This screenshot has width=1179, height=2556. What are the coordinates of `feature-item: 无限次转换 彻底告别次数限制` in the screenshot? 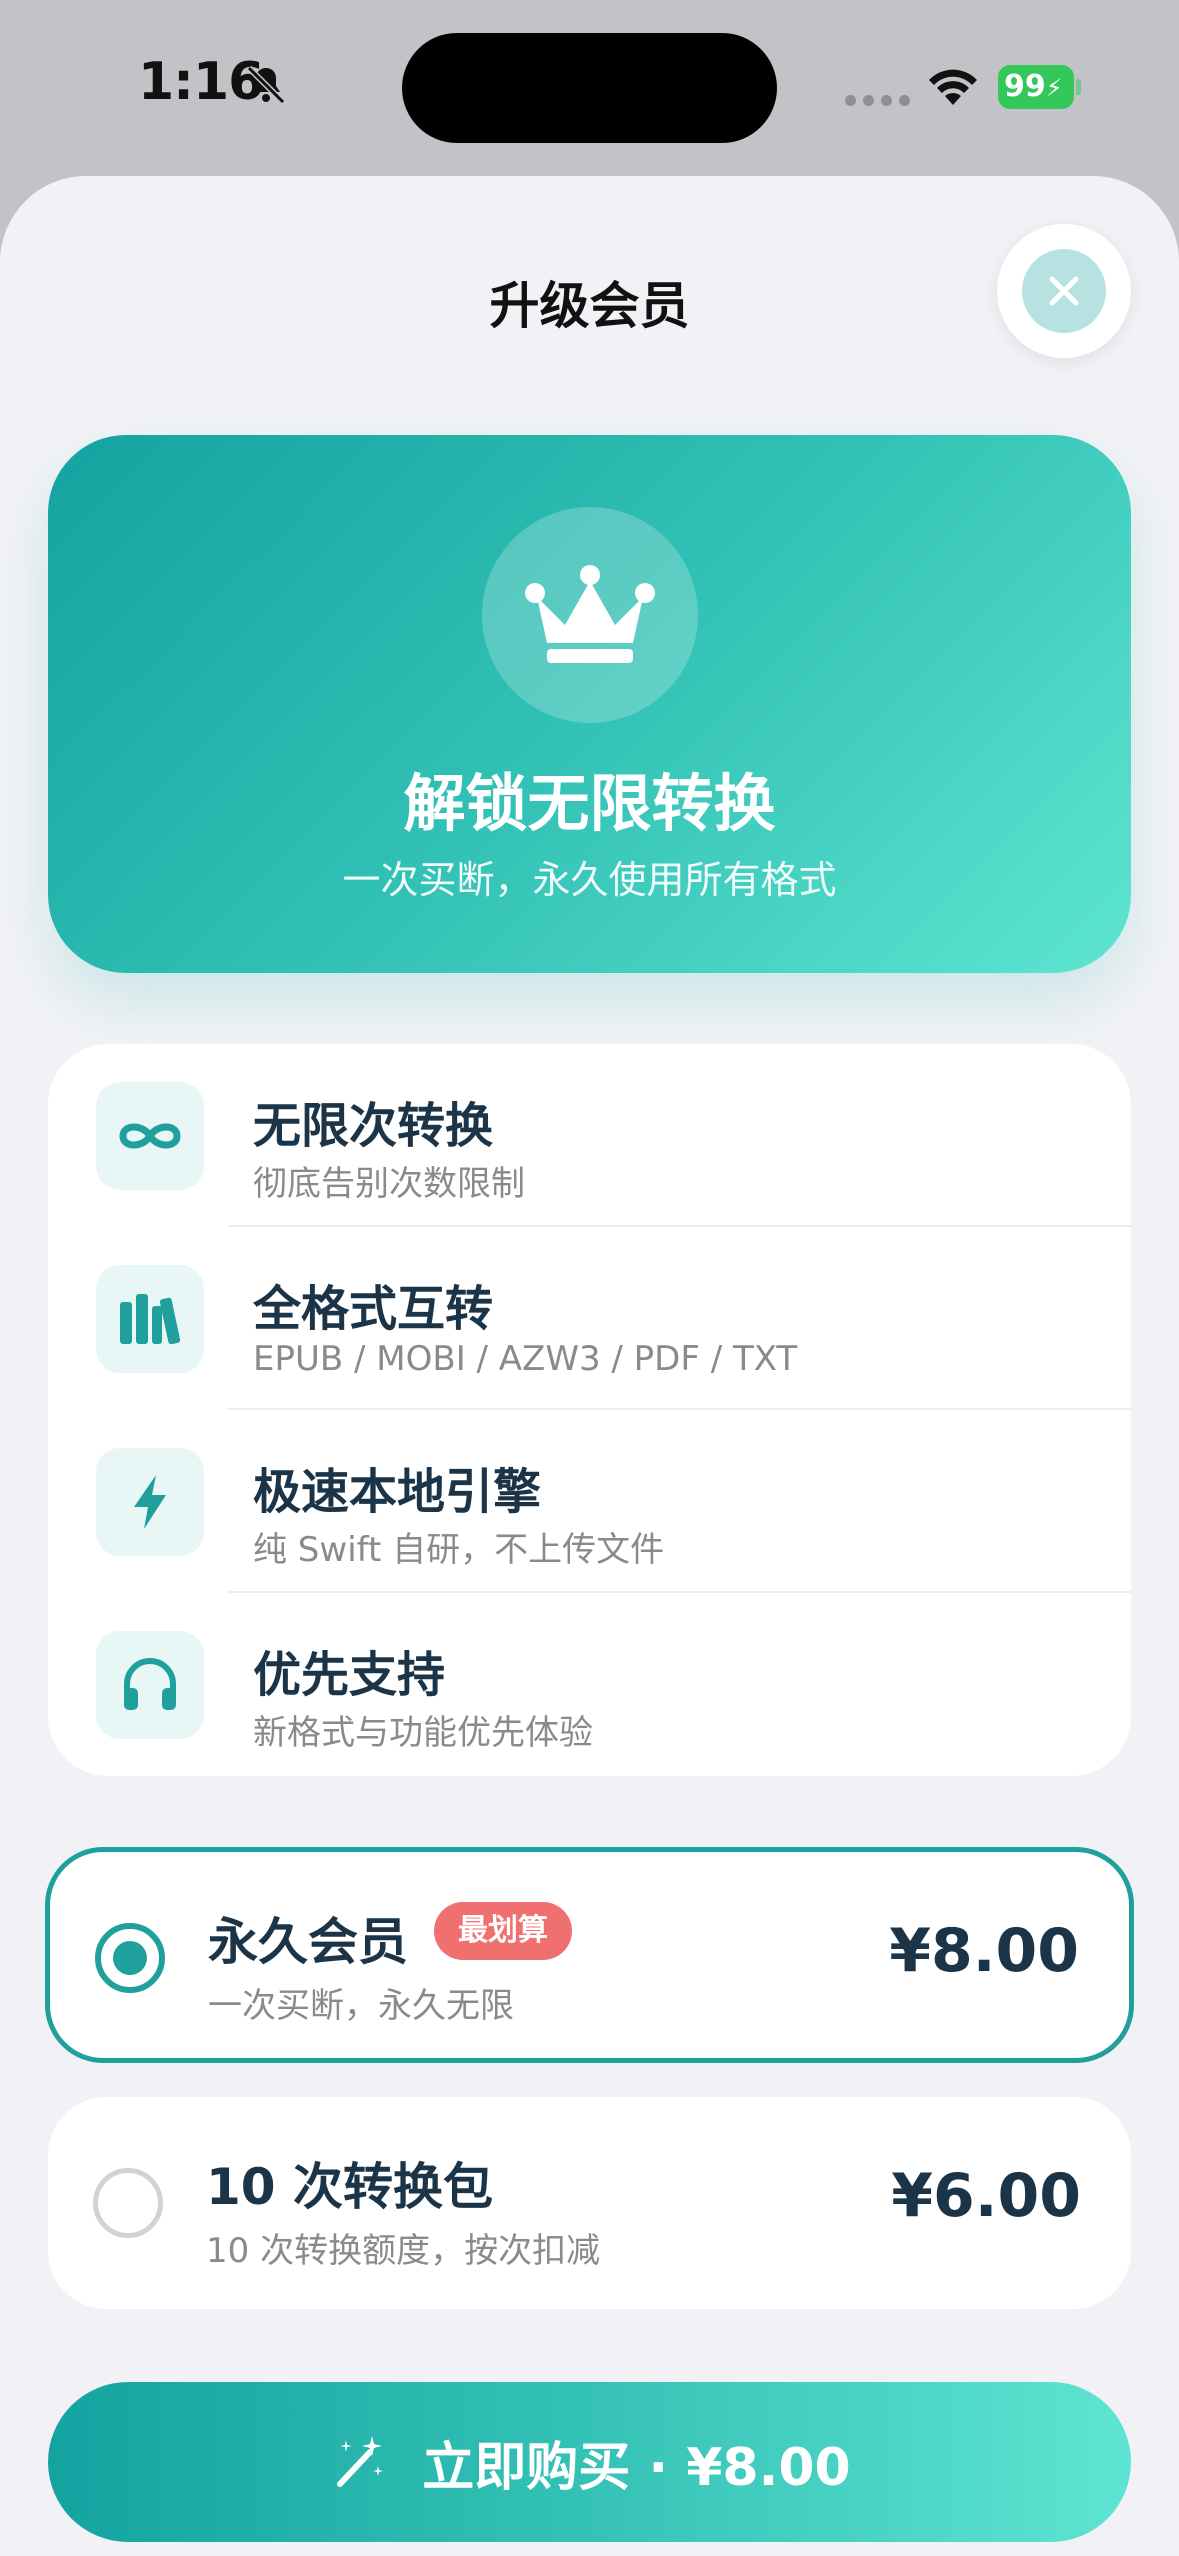 It's located at (589, 1135).